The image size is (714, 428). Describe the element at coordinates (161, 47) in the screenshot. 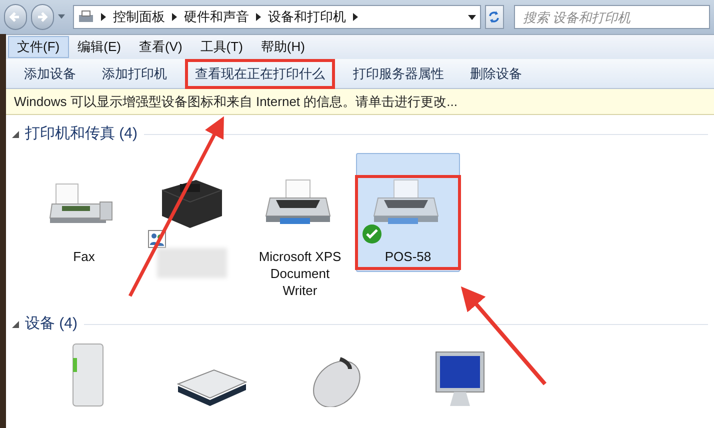

I see `menu-item: 查看(V)` at that location.